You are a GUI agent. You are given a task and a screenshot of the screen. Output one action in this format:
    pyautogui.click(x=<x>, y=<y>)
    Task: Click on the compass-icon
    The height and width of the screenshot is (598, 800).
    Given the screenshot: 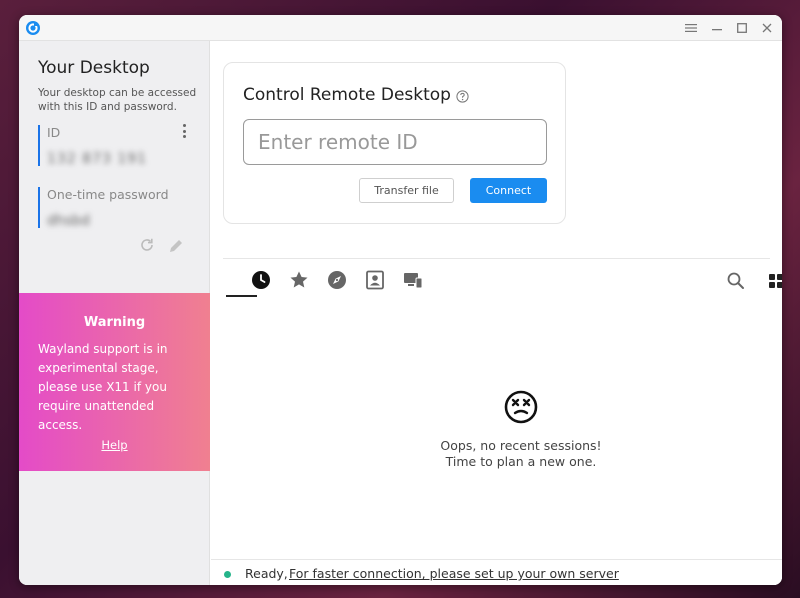 What is the action you would take?
    pyautogui.click(x=337, y=280)
    